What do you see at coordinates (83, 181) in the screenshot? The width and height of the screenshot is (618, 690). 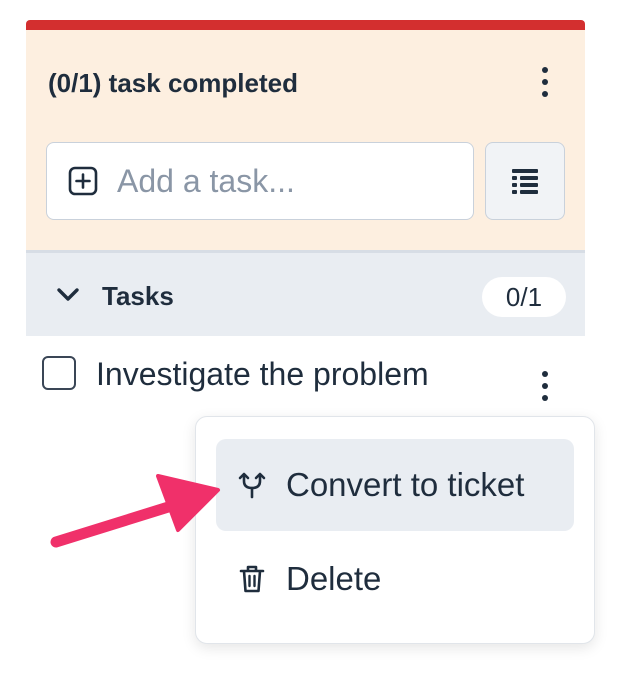 I see `add-square-icon` at bounding box center [83, 181].